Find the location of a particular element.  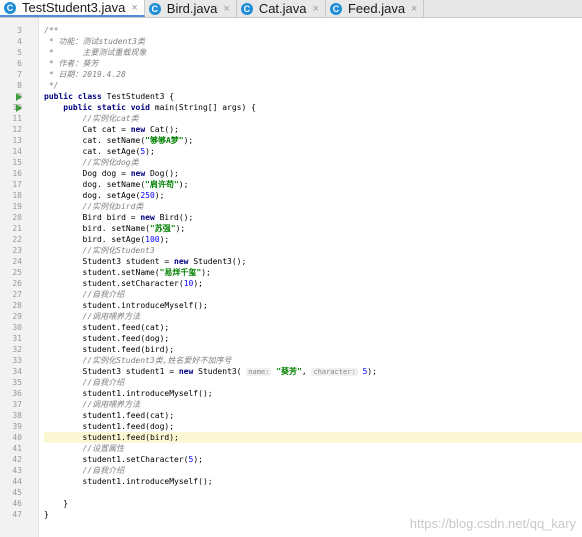

code-line: //实例化Student3类,姓名爱好不加序号 is located at coordinates (313, 360).